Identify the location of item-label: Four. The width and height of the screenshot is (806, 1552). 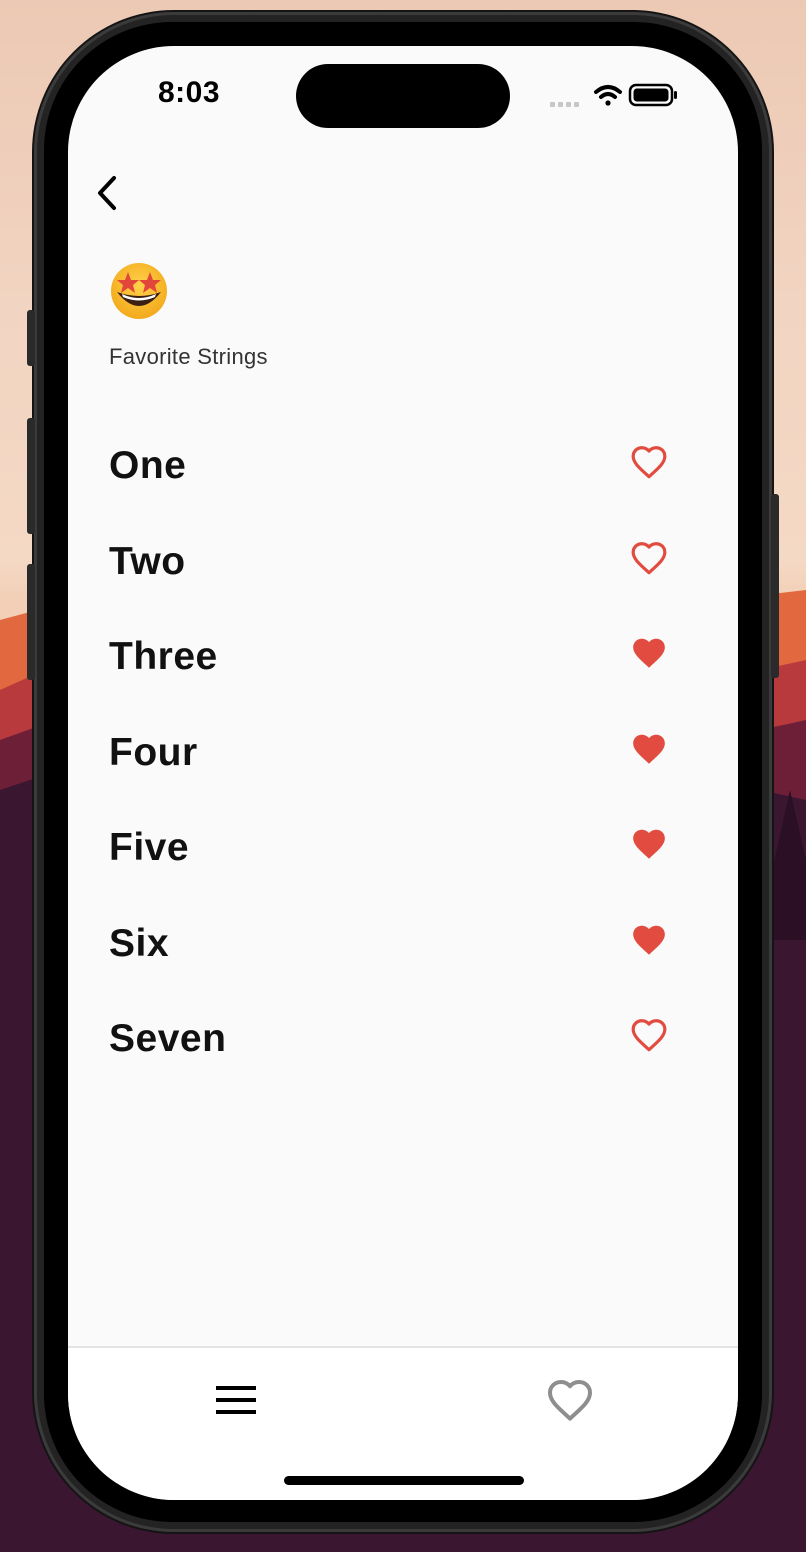
(153, 752).